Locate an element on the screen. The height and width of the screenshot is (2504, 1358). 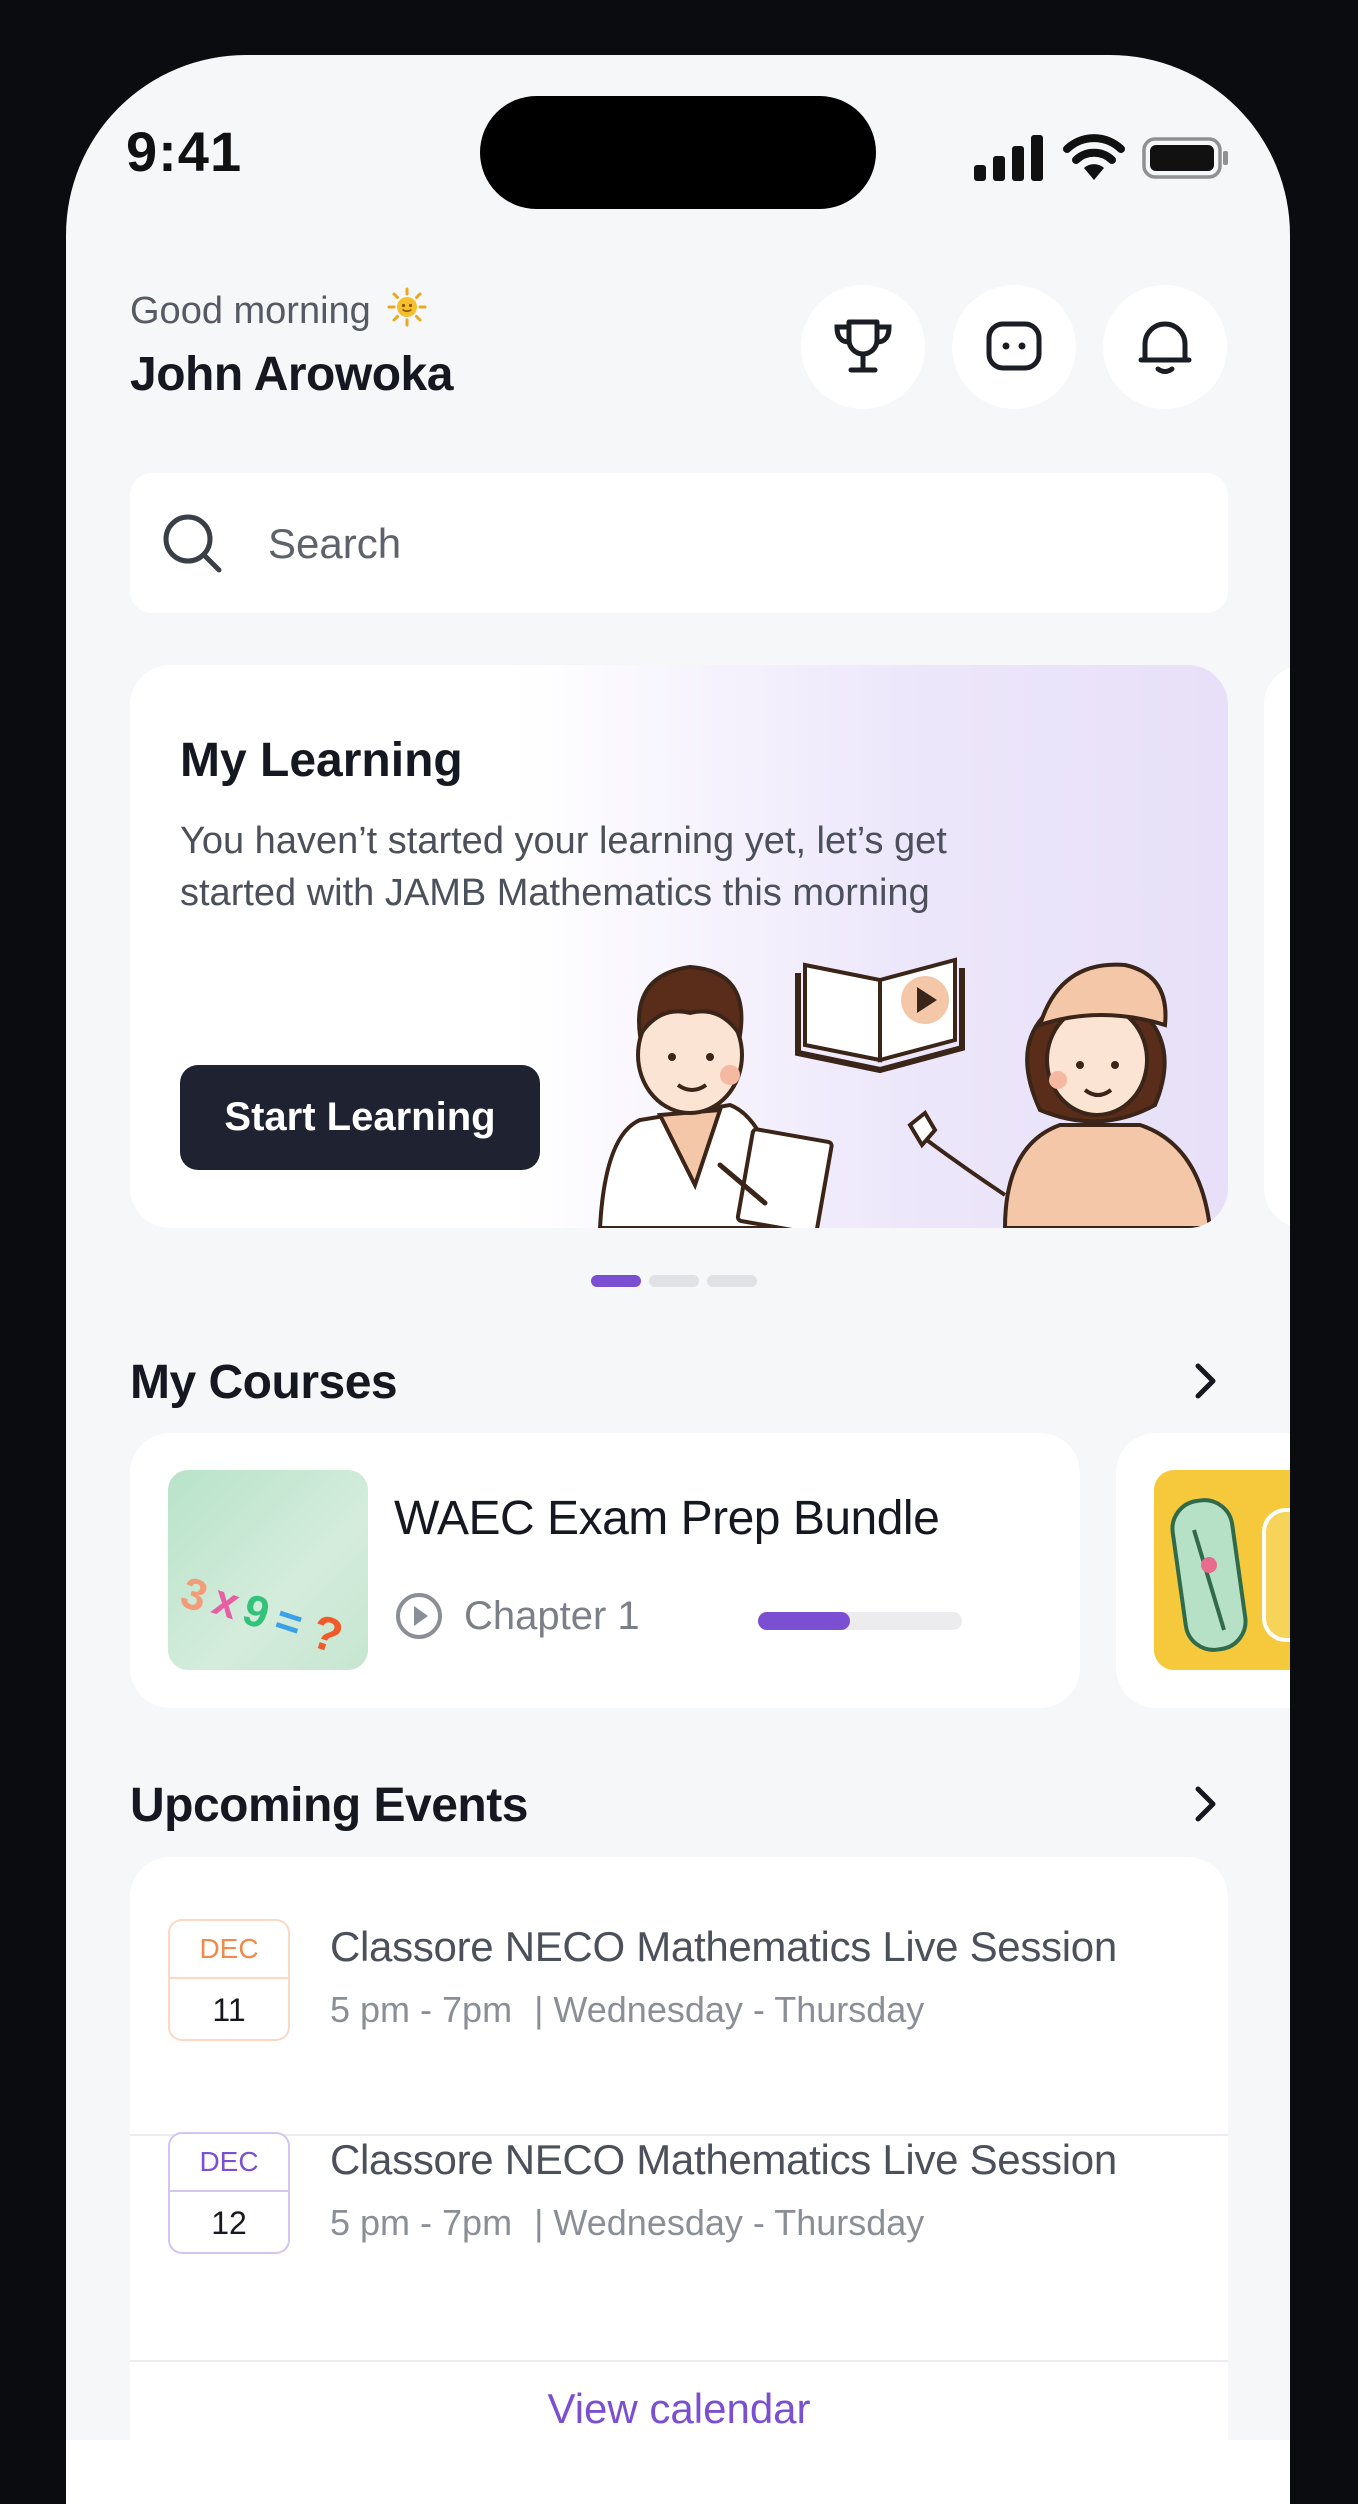
search-bar is located at coordinates (679, 543).